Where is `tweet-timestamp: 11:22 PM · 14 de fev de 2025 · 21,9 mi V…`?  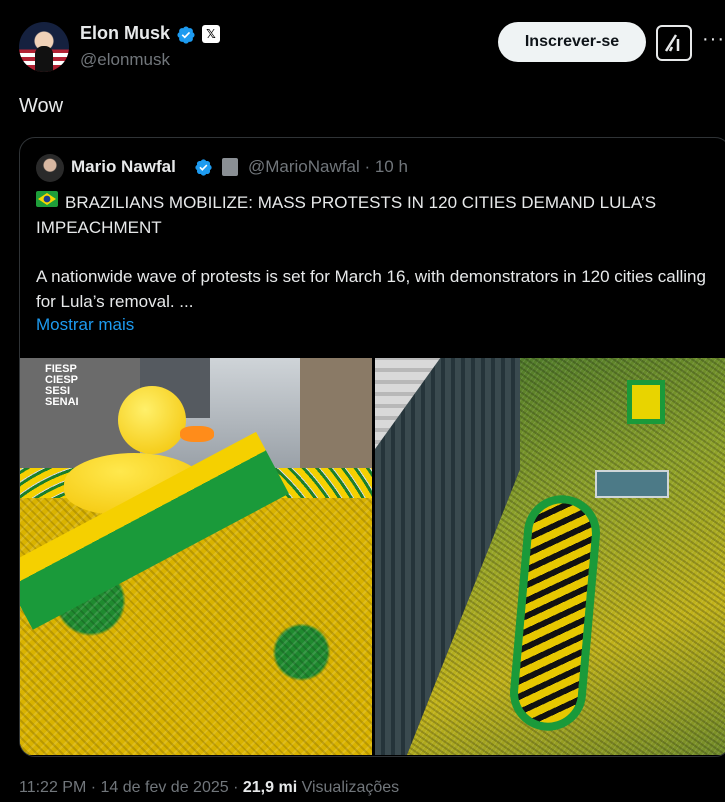
tweet-timestamp: 11:22 PM · 14 de fev de 2025 · 21,9 mi V… is located at coordinates (209, 788).